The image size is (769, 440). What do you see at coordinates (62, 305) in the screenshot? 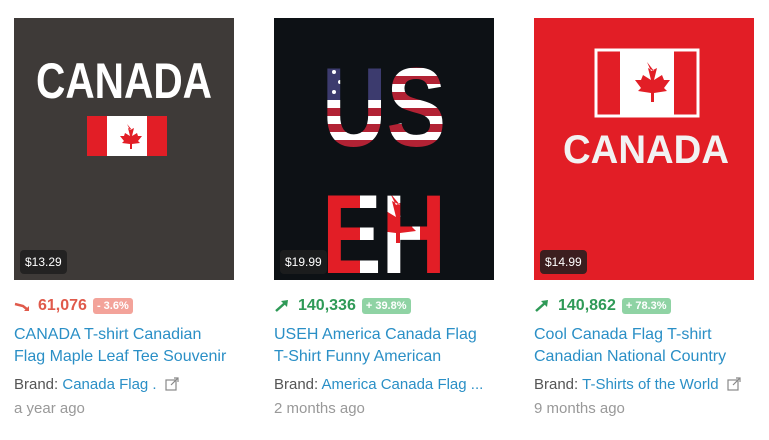
I see `sales-rank: 61,076` at bounding box center [62, 305].